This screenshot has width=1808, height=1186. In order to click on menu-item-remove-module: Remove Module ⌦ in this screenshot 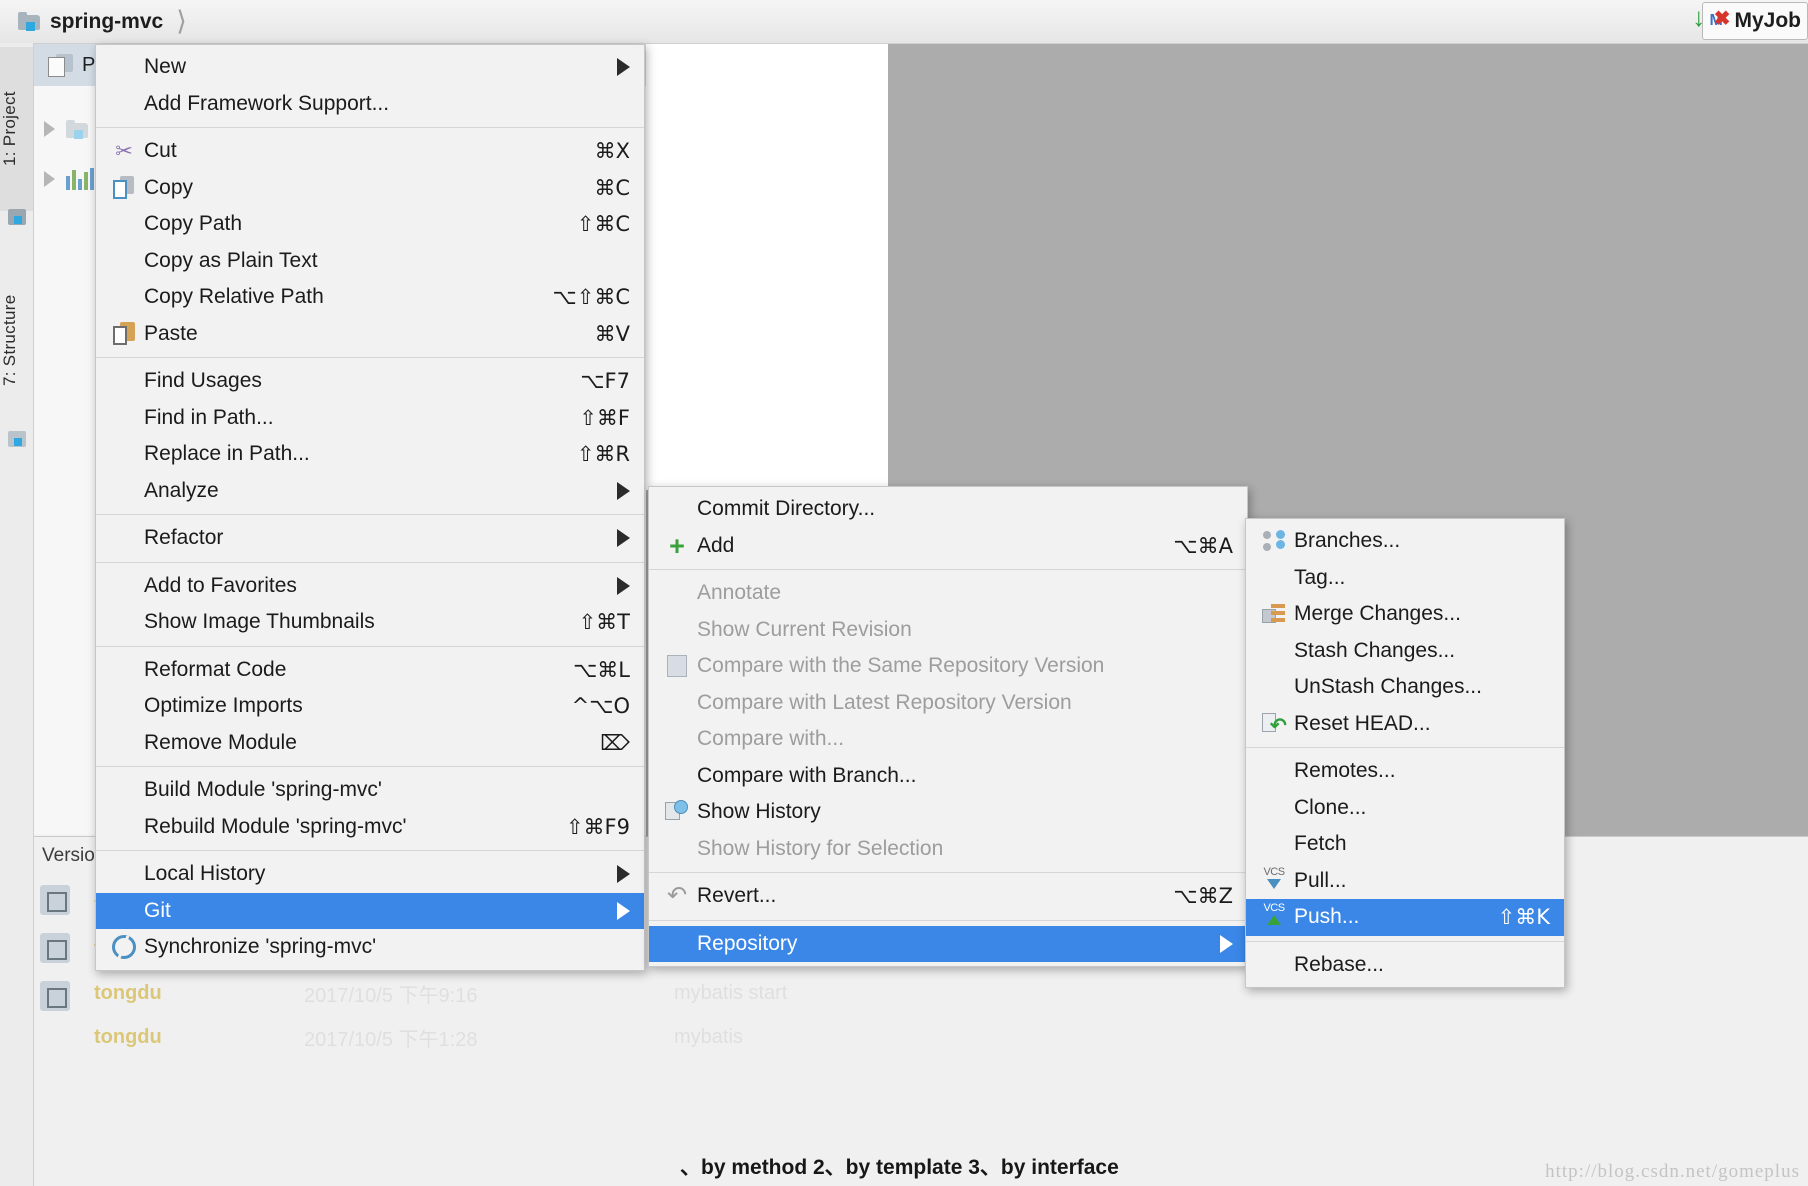, I will do `click(370, 743)`.